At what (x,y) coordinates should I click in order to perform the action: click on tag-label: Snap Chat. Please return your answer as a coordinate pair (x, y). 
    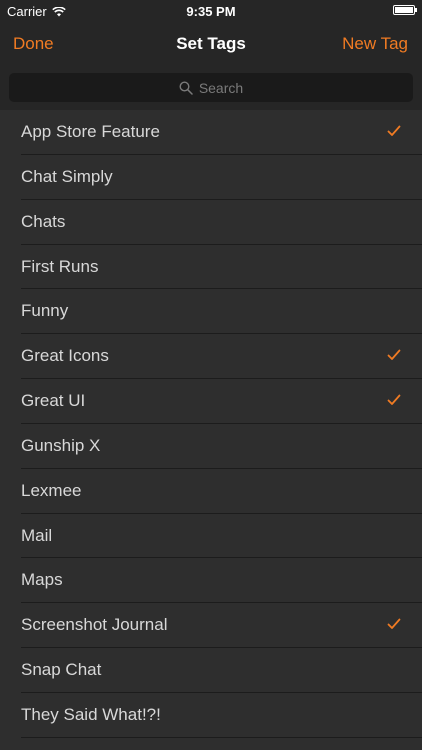
    Looking at the image, I should click on (61, 670).